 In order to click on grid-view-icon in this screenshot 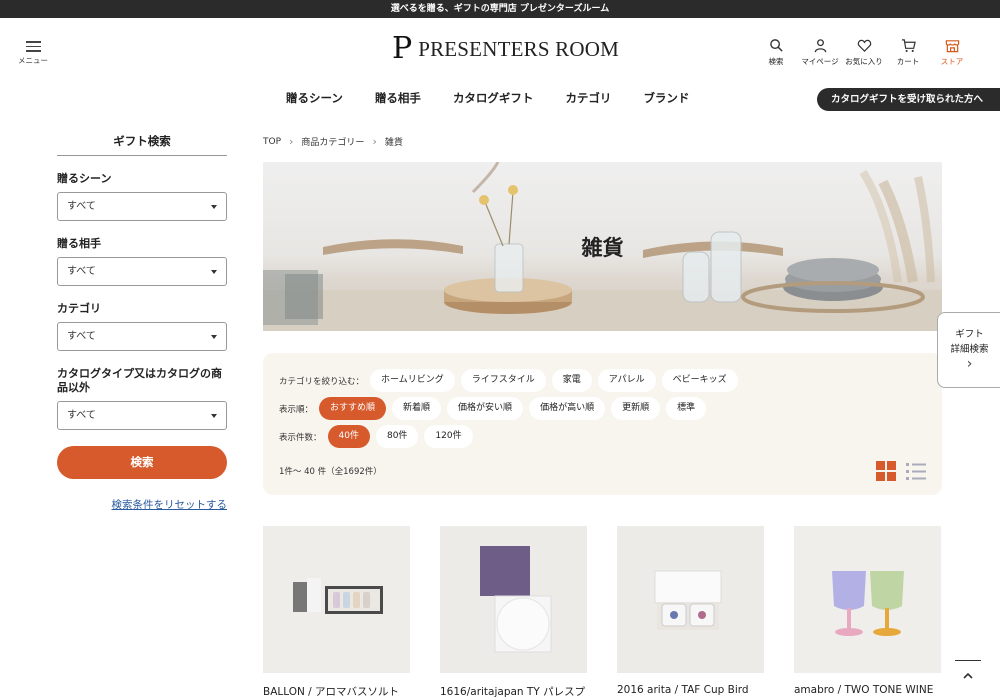, I will do `click(886, 471)`.